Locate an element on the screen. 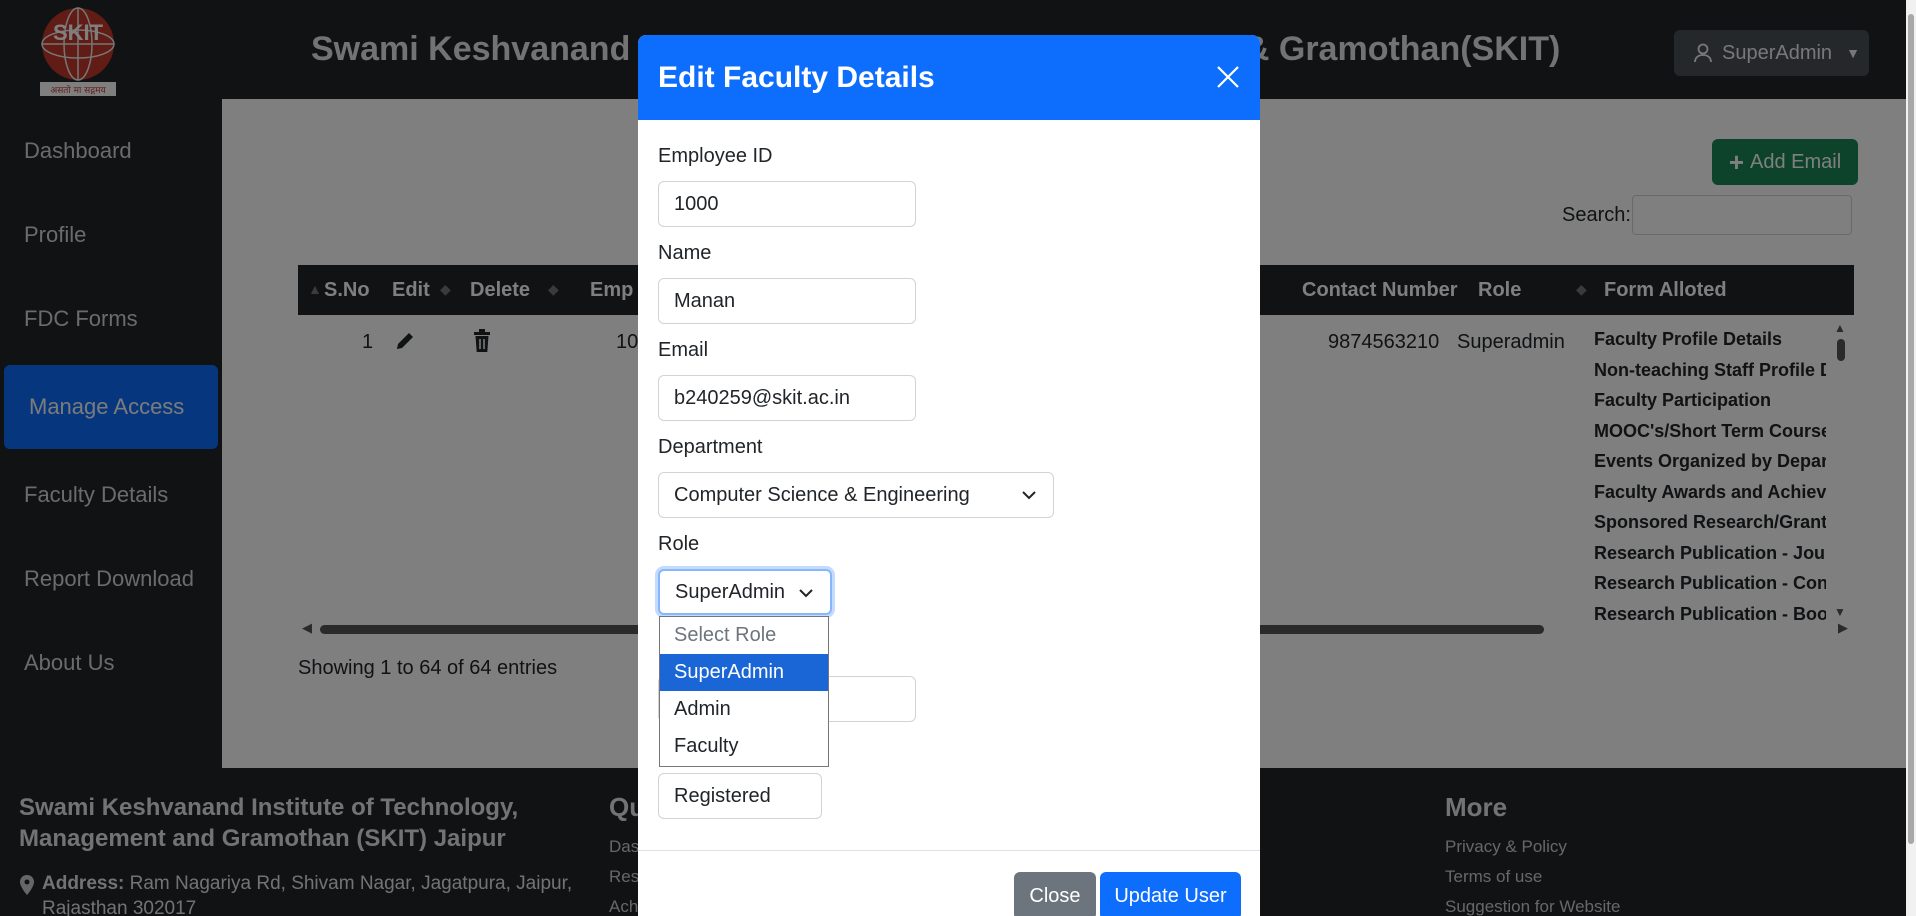  department-value: Computer Science & Engineering is located at coordinates (822, 494).